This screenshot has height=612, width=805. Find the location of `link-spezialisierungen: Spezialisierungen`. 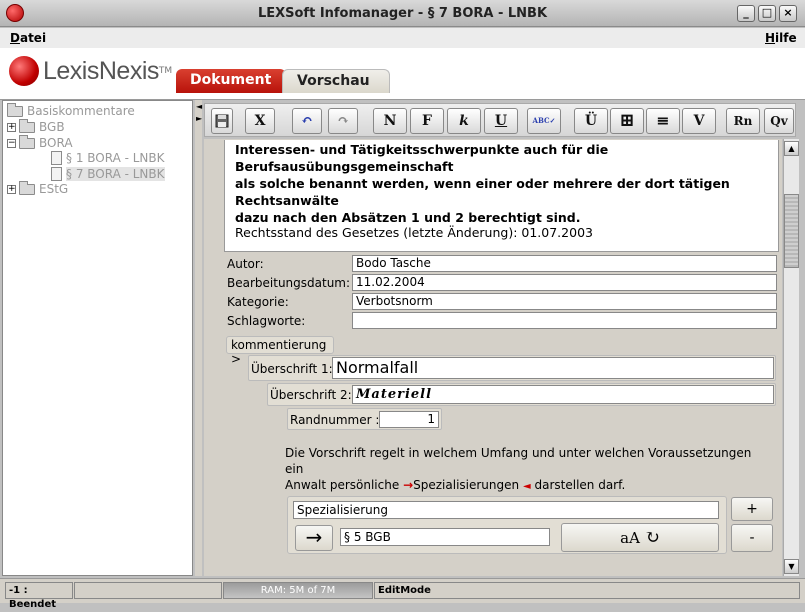

link-spezialisierungen: Spezialisierungen is located at coordinates (466, 485).